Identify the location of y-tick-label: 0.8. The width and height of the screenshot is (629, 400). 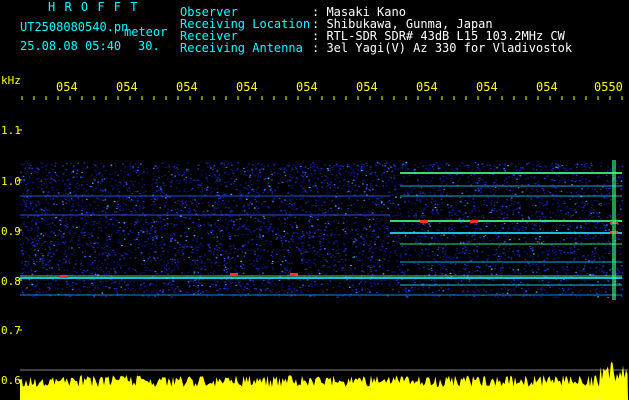
(11, 281).